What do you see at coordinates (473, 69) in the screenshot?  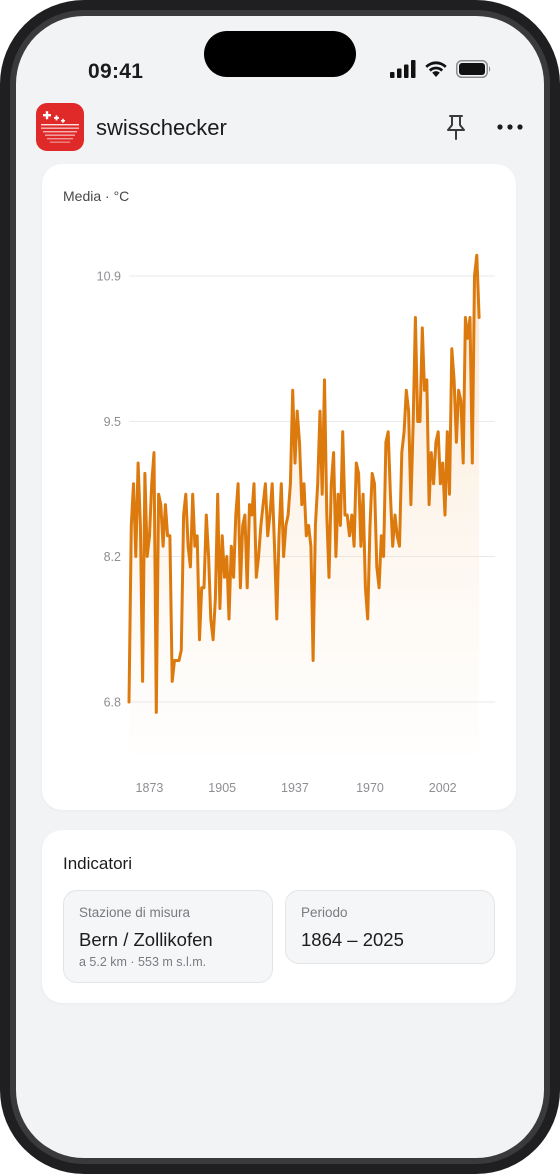 I see `battery-icon` at bounding box center [473, 69].